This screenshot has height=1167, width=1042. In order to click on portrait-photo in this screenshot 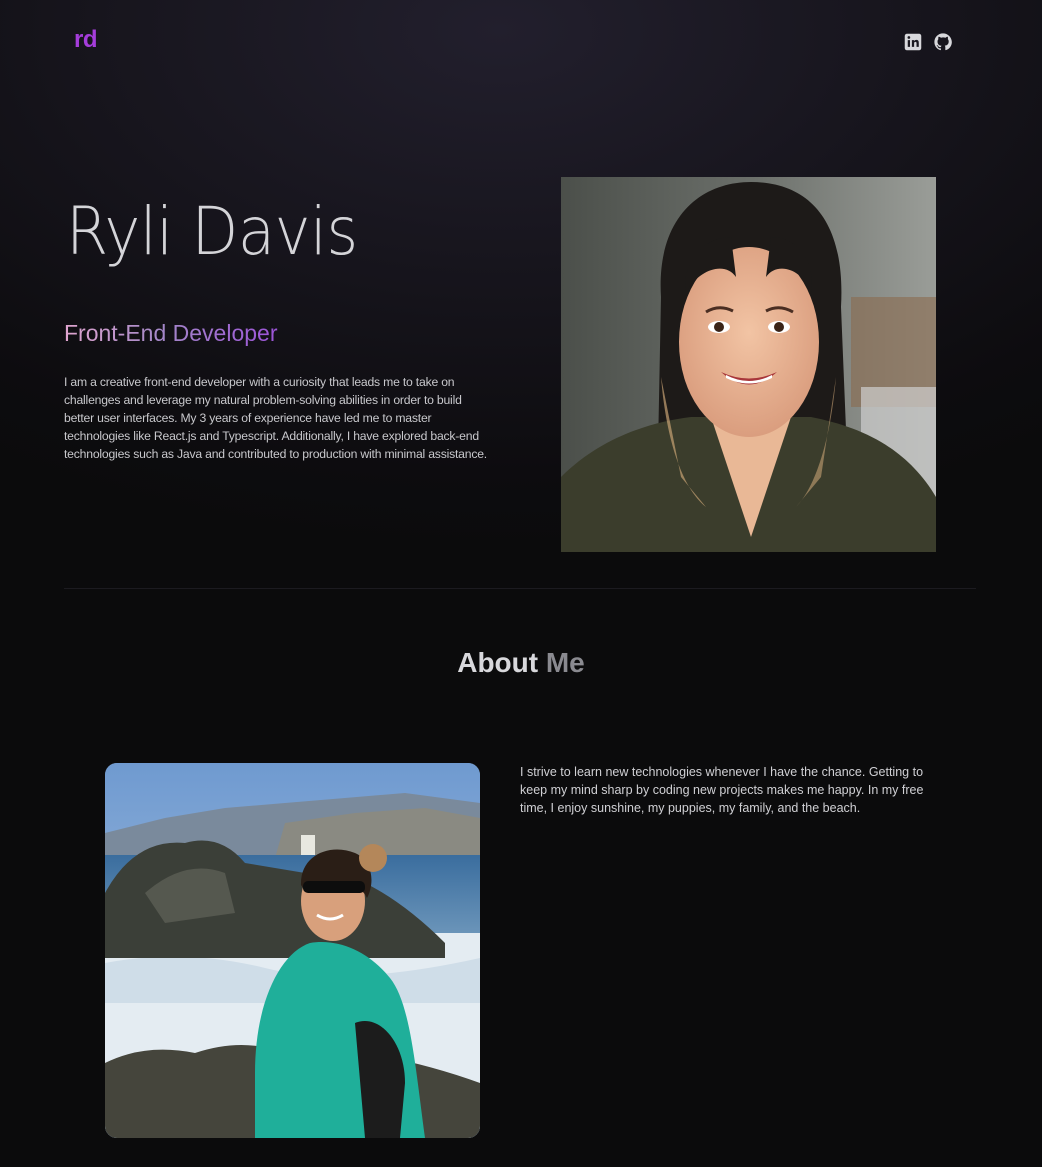, I will do `click(748, 364)`.